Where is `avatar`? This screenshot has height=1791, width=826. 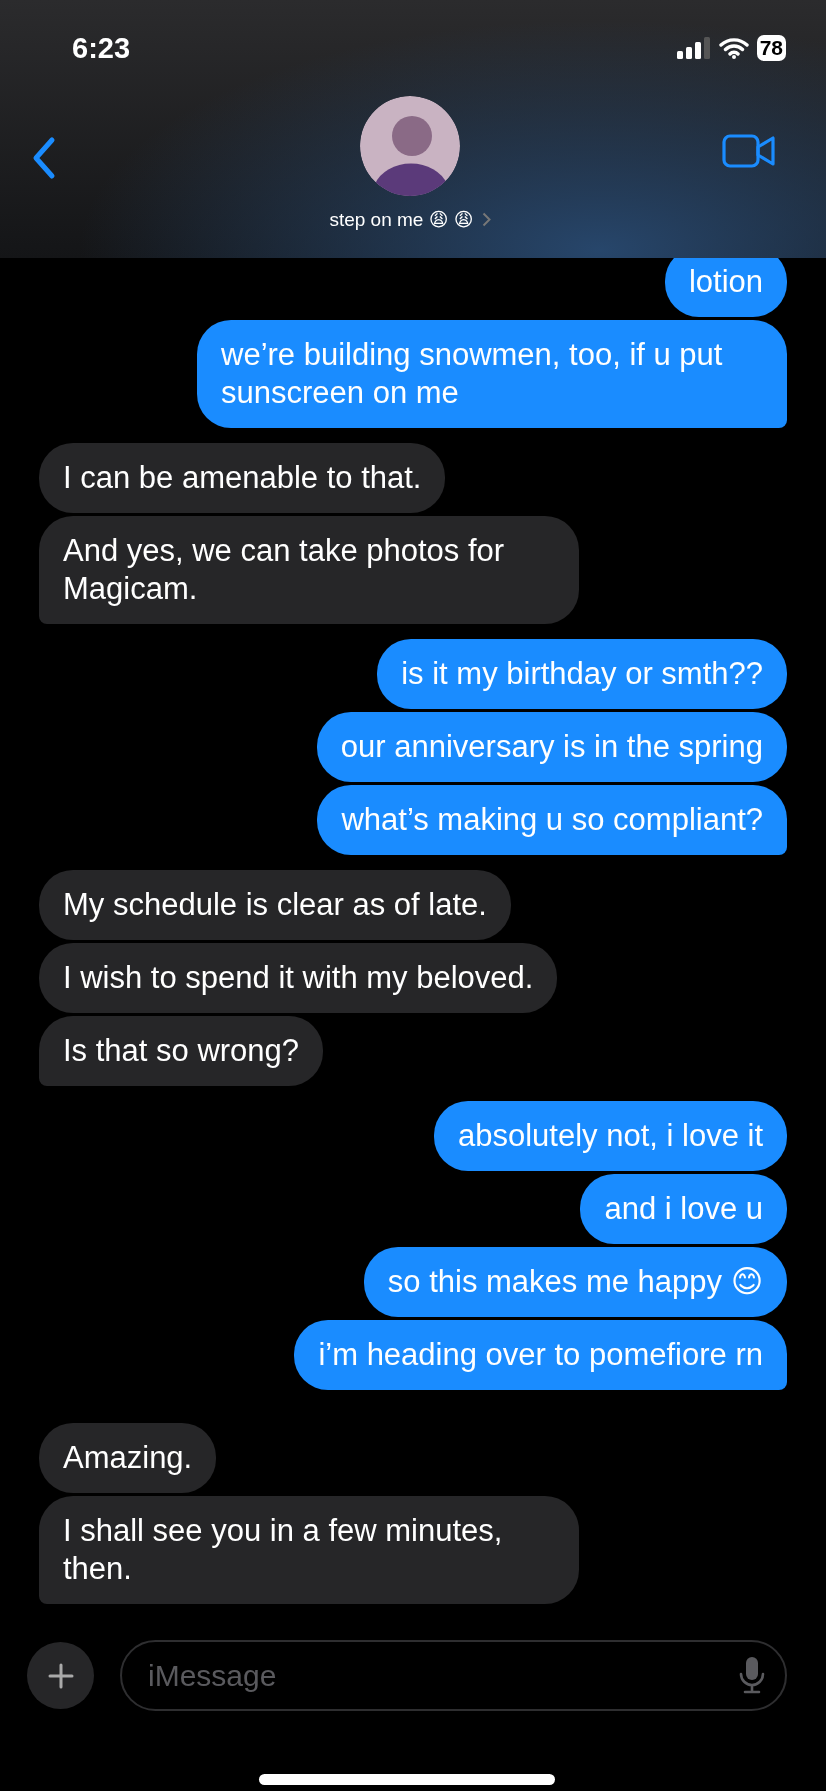 avatar is located at coordinates (410, 146).